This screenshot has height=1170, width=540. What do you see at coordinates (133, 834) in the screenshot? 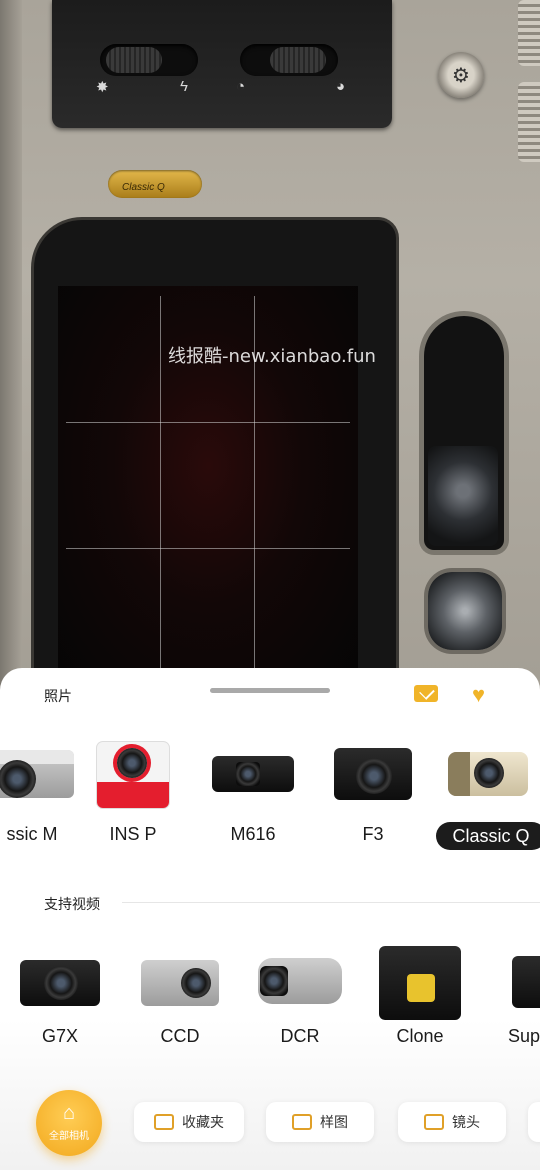
I see `camera-label: INS P` at bounding box center [133, 834].